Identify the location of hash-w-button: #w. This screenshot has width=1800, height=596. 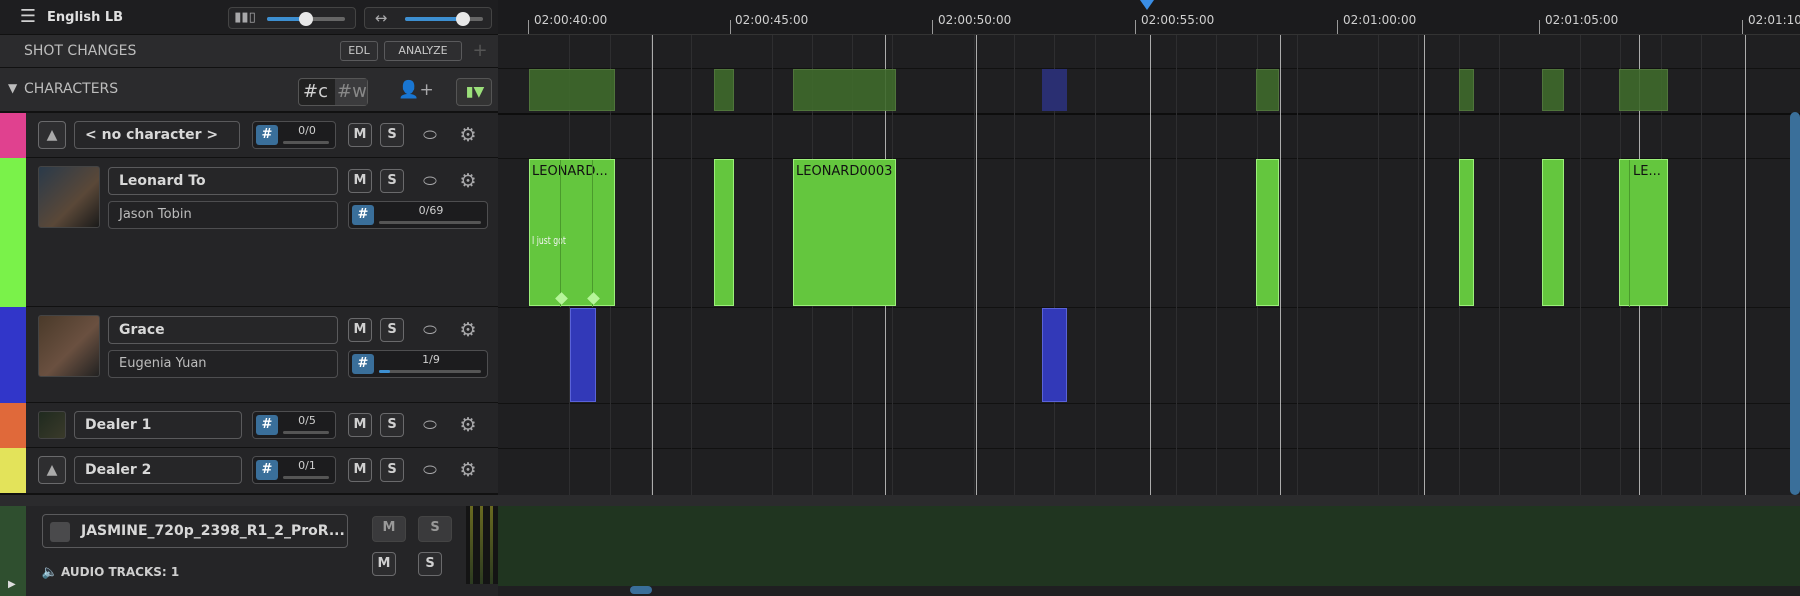
(351, 92).